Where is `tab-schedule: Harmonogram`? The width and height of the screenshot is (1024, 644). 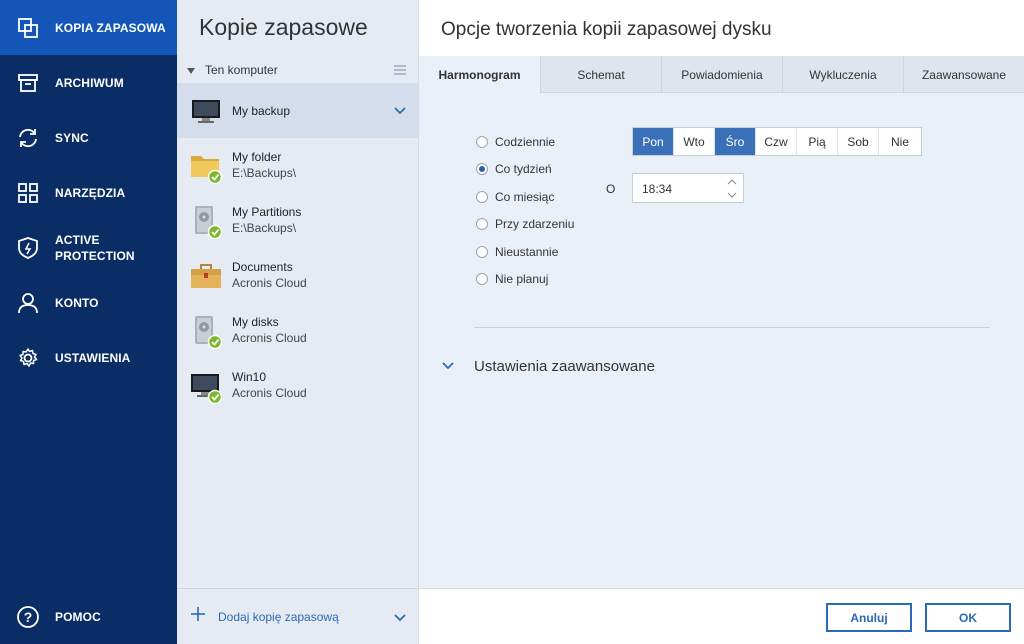 tab-schedule: Harmonogram is located at coordinates (479, 75).